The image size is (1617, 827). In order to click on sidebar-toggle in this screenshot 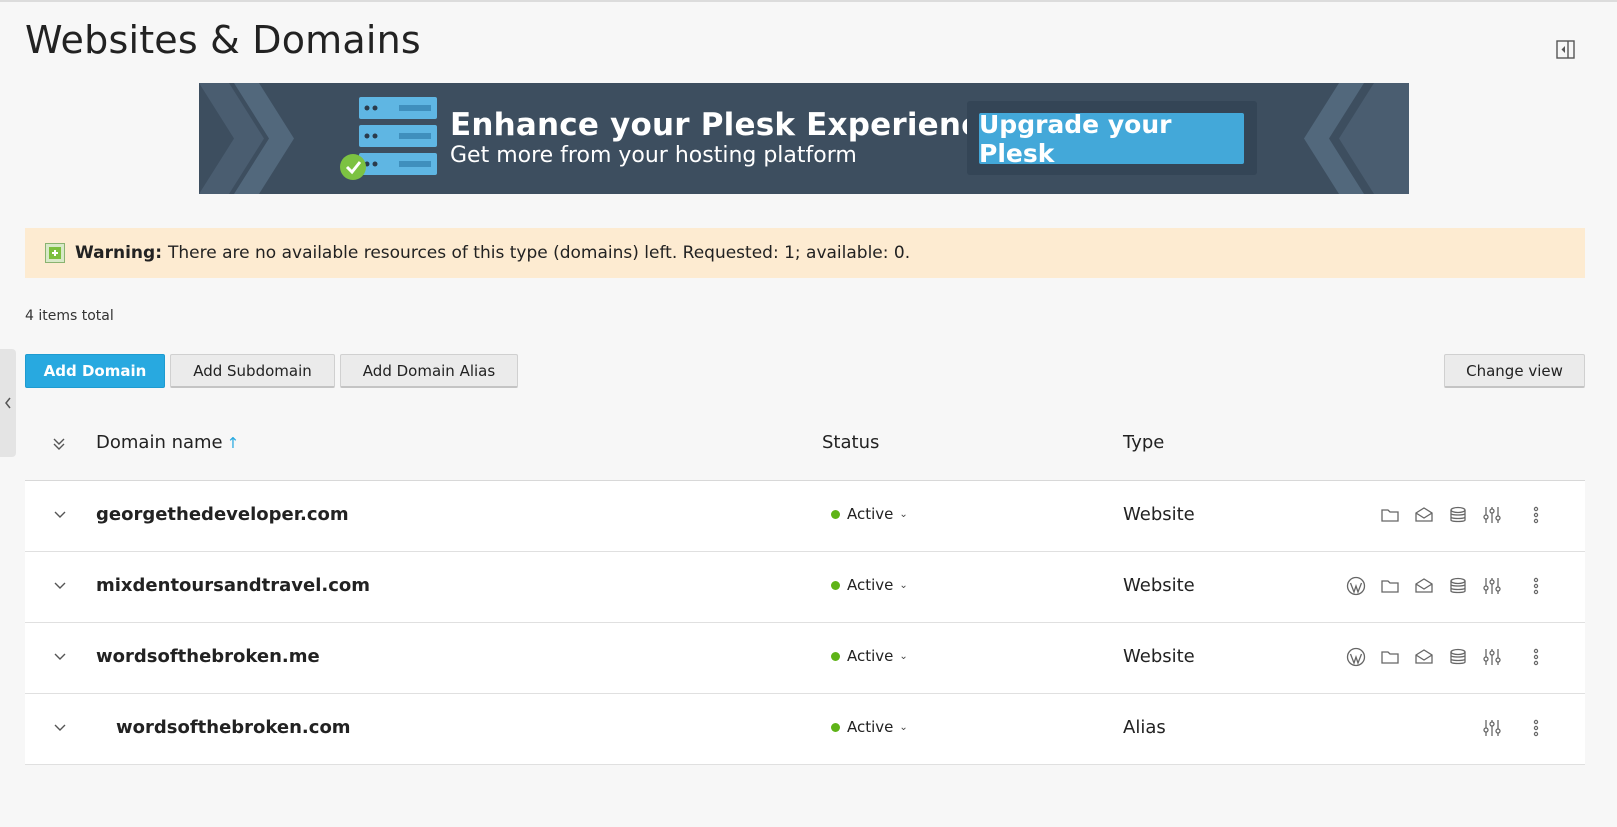, I will do `click(8, 403)`.